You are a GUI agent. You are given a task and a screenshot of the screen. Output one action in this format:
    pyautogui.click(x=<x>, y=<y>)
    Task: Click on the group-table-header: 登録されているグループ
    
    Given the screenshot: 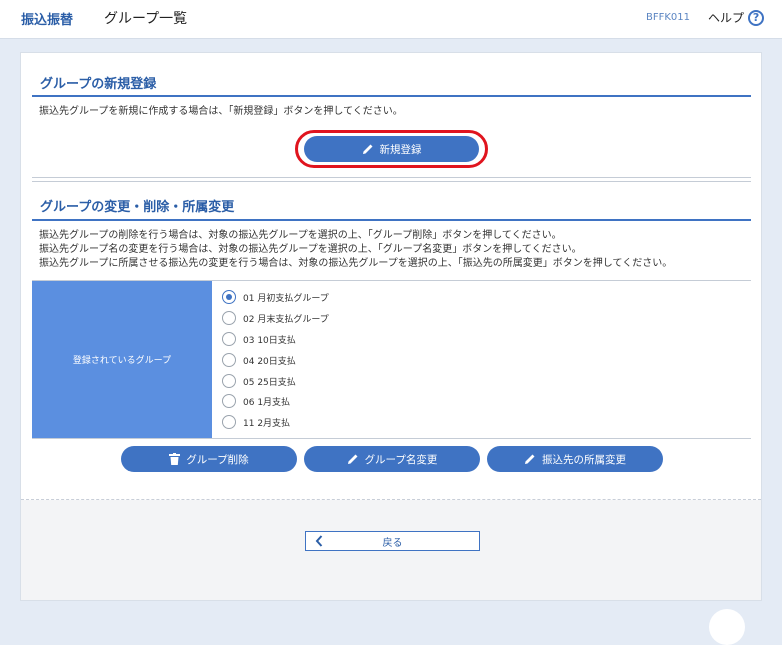 What is the action you would take?
    pyautogui.click(x=122, y=359)
    